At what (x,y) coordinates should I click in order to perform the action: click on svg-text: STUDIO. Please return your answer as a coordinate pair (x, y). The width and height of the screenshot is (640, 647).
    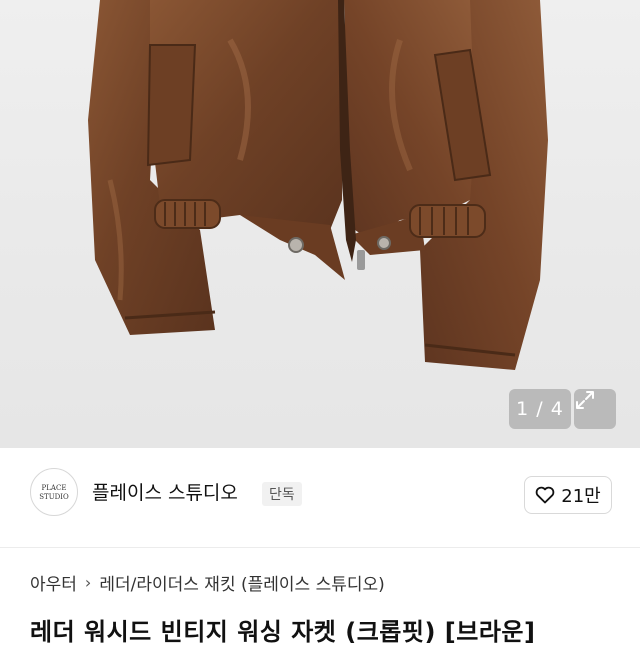
    Looking at the image, I should click on (54, 497).